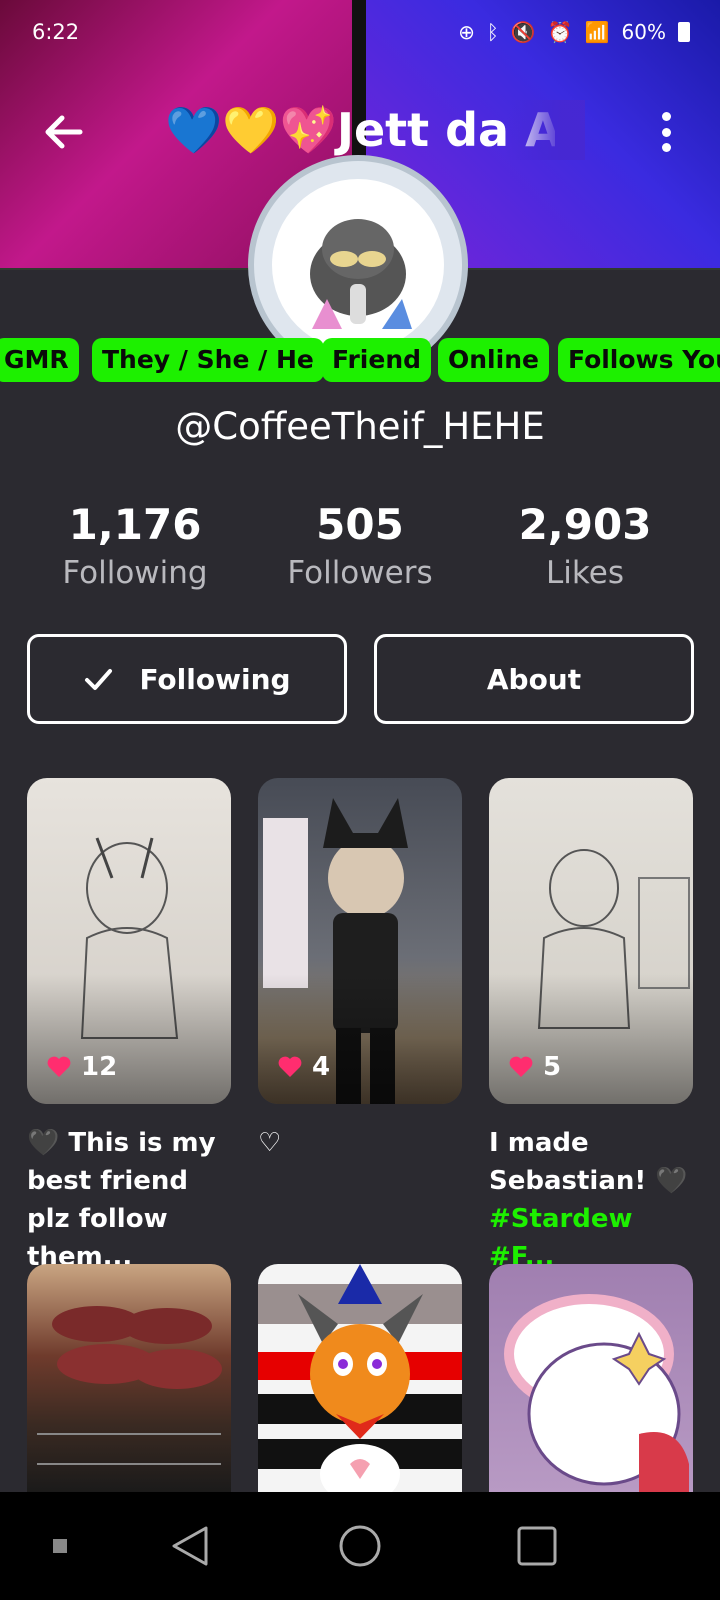  Describe the element at coordinates (545, 130) in the screenshot. I see `title-fade` at that location.